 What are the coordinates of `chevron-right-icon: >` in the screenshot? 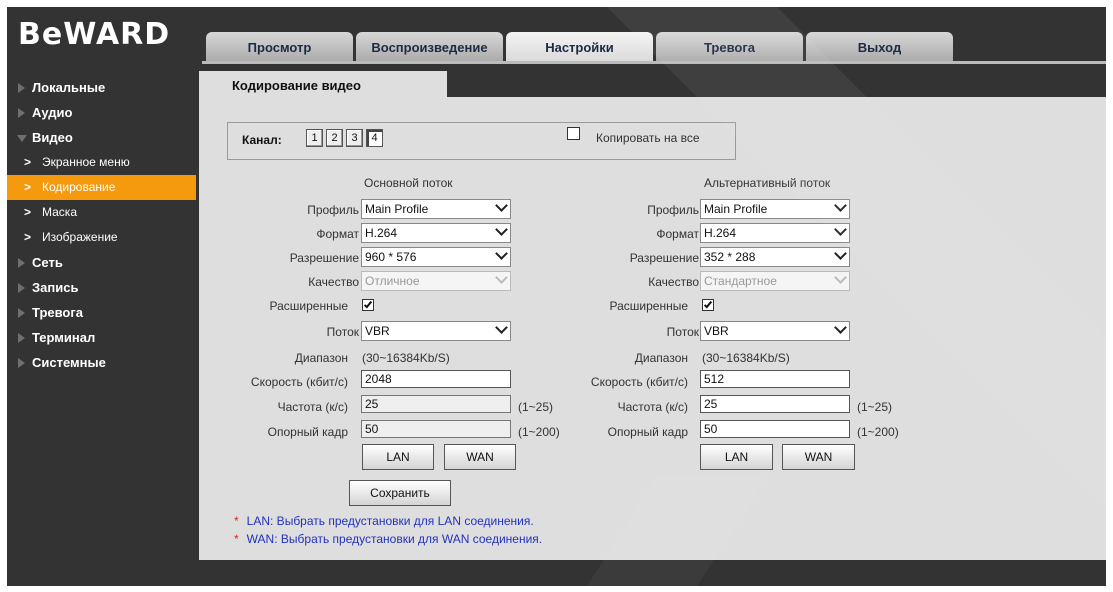 It's located at (28, 162).